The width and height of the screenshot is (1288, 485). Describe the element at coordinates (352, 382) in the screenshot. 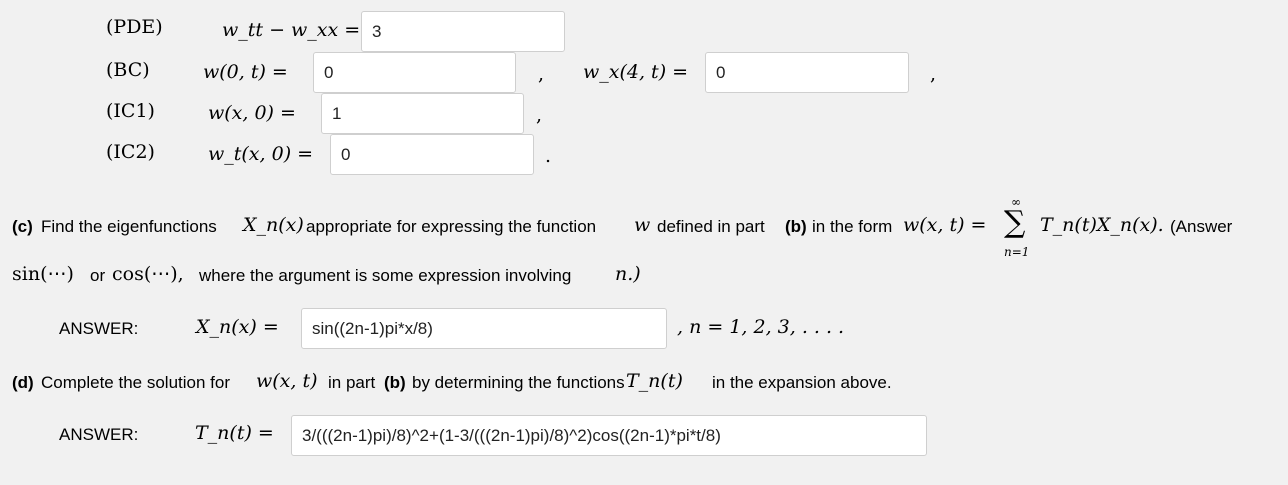

I see `part-d-text-2: in part` at that location.